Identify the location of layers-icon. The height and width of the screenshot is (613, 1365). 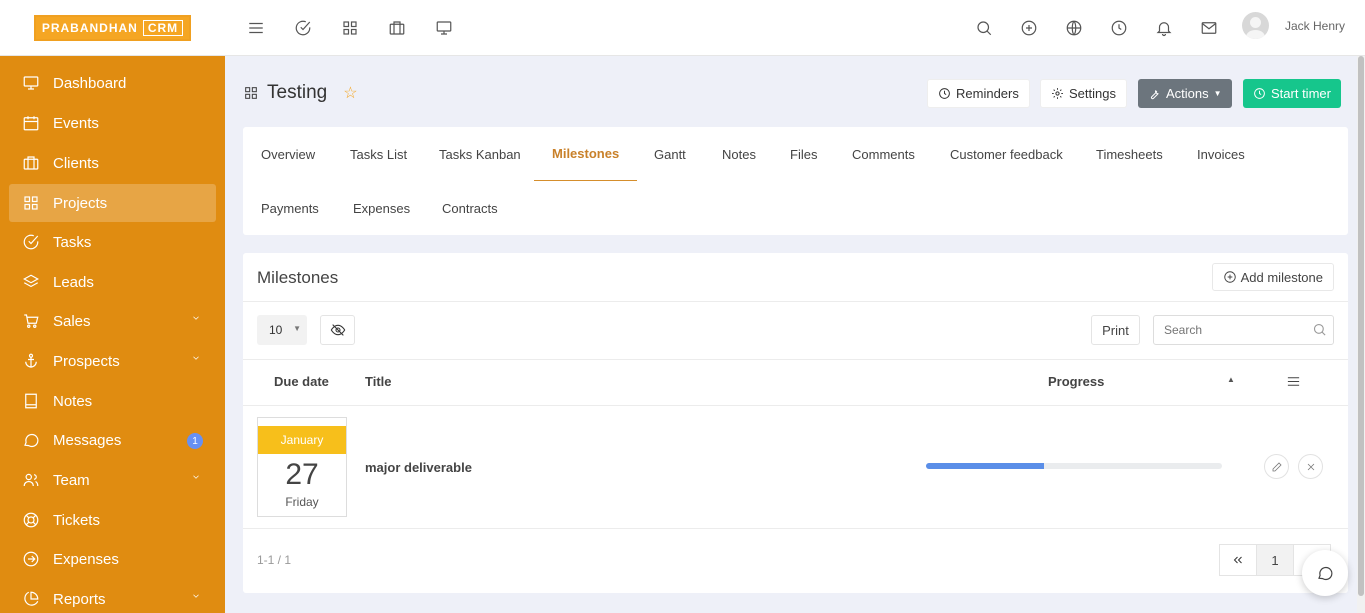
(31, 281).